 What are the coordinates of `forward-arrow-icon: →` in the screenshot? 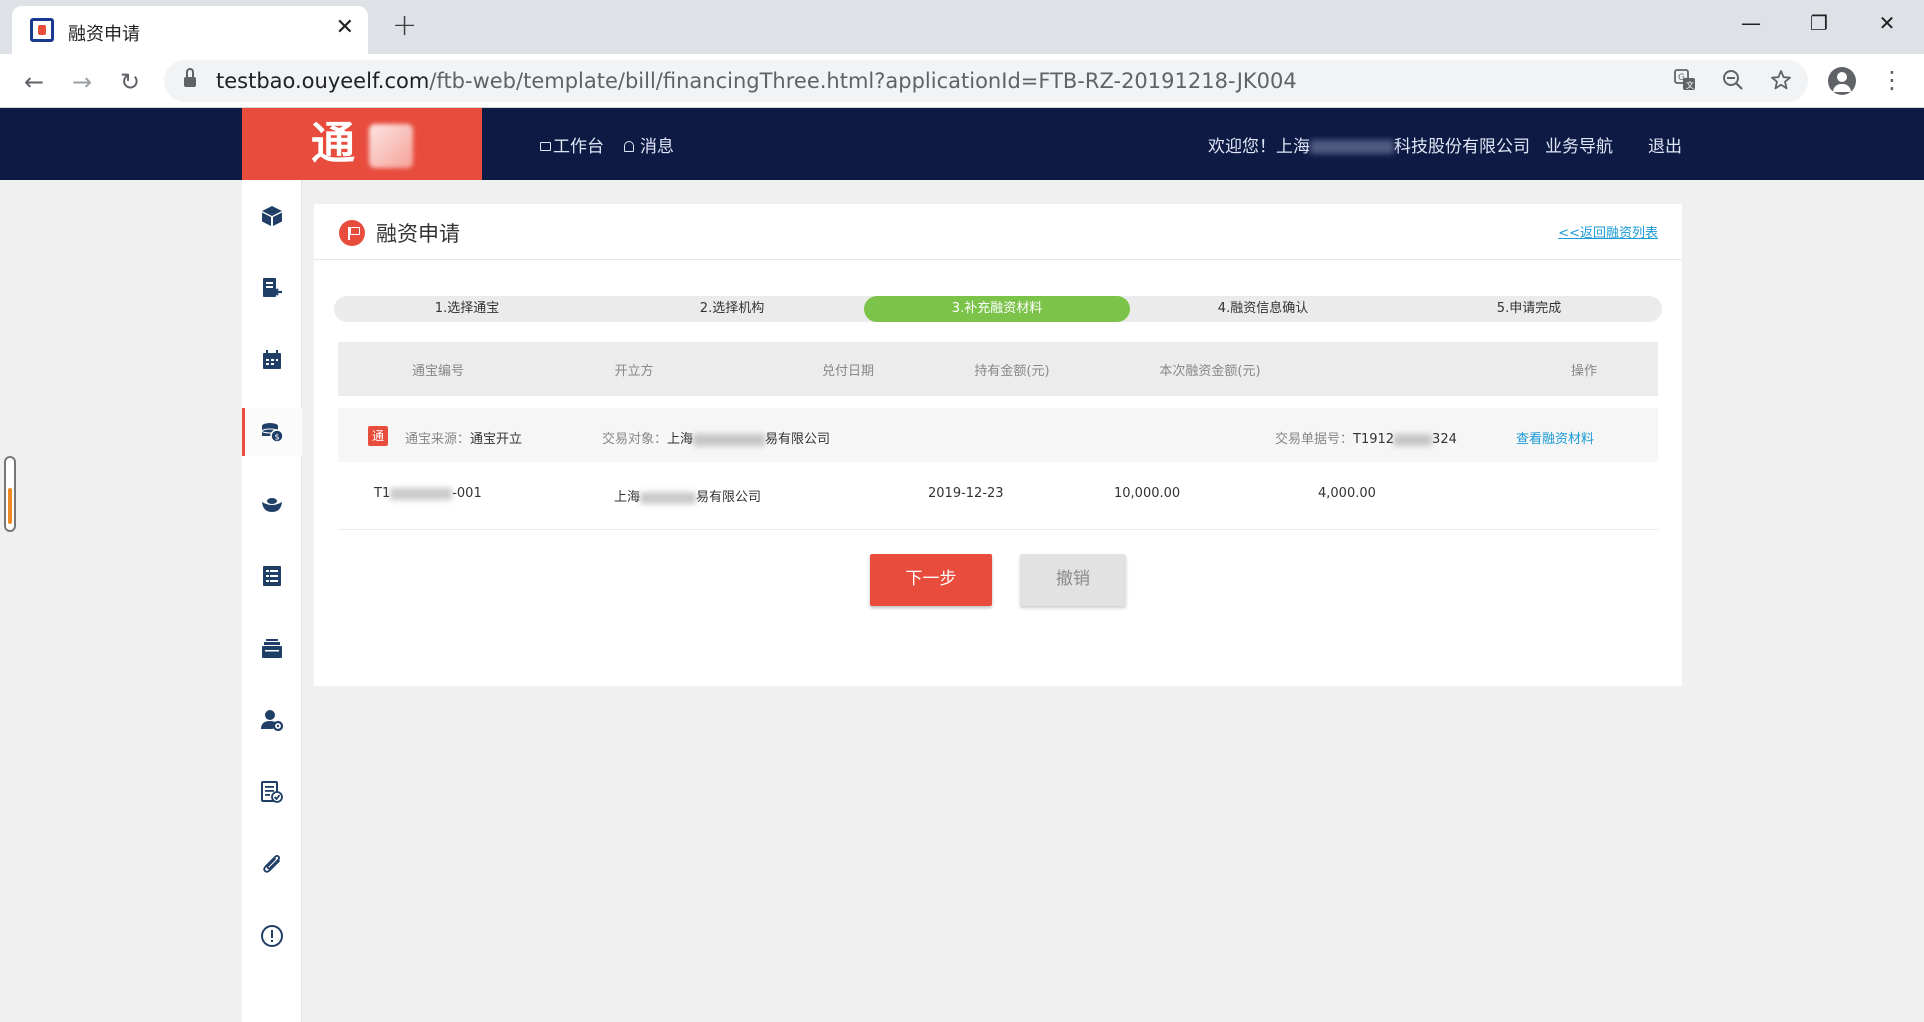 It's located at (82, 82).